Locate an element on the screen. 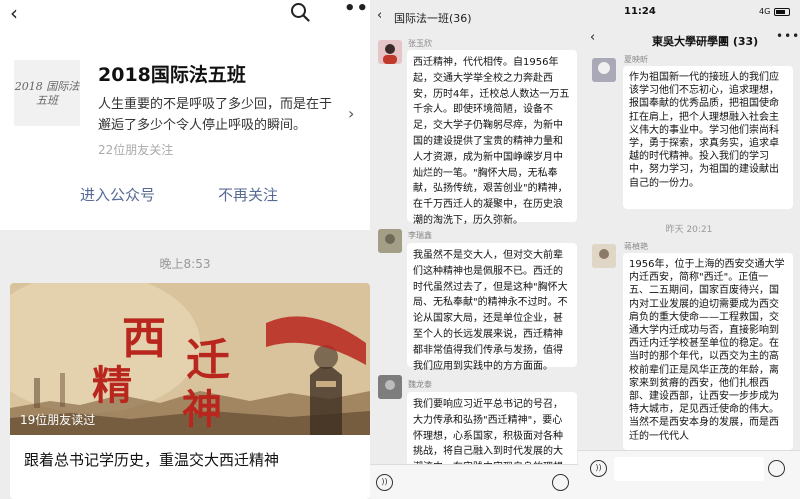 The image size is (800, 499). read-count: 19位朋友读过 is located at coordinates (58, 420).